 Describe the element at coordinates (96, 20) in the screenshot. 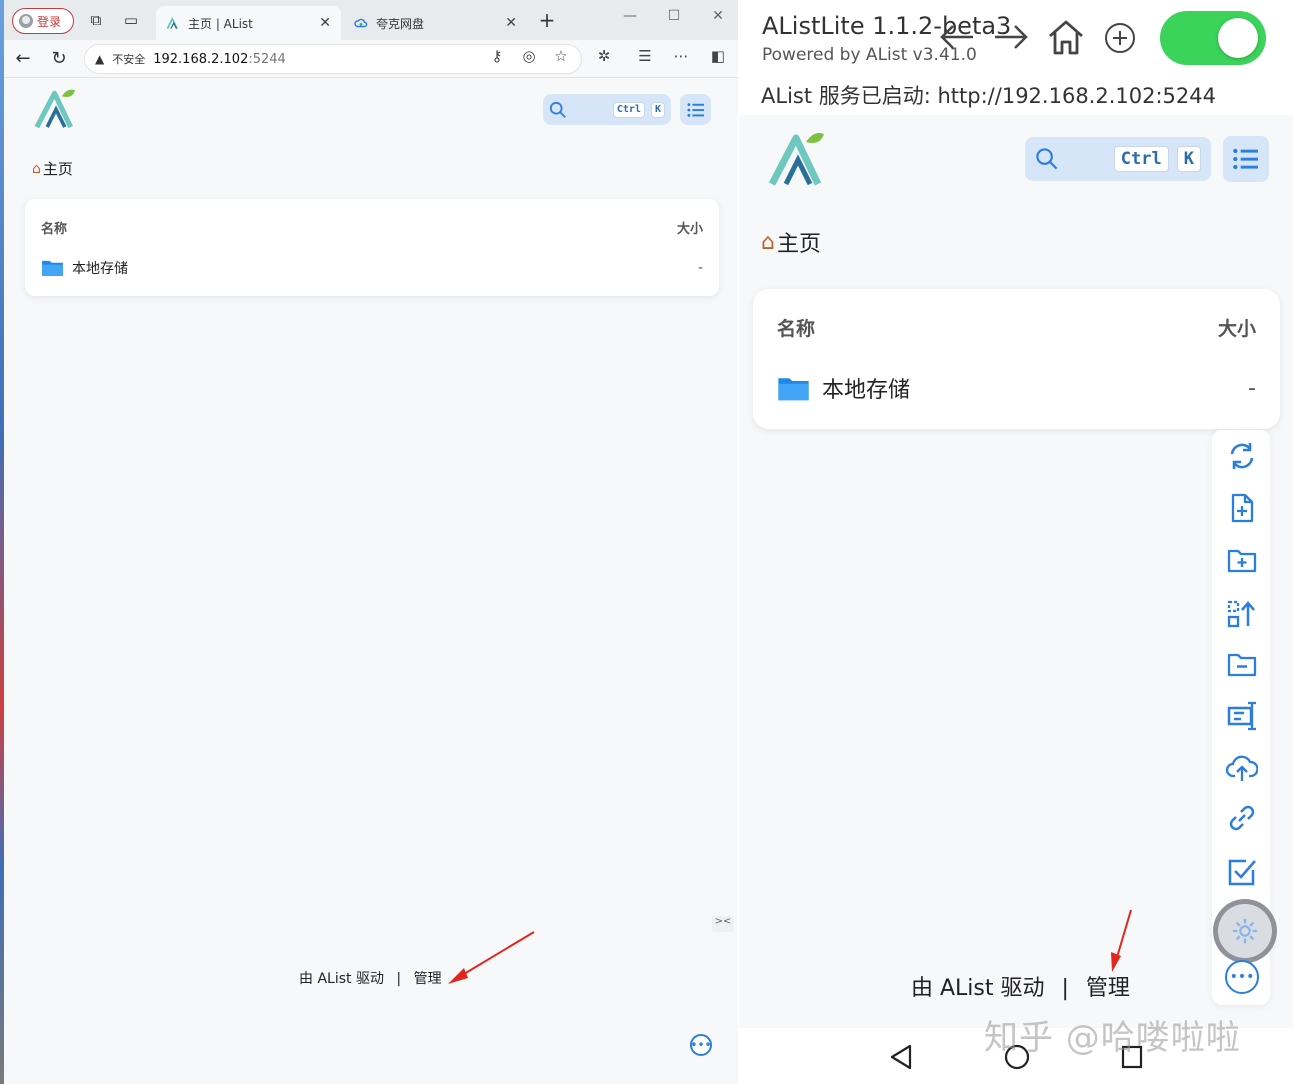

I see `workspaces-icon: ⧉` at that location.